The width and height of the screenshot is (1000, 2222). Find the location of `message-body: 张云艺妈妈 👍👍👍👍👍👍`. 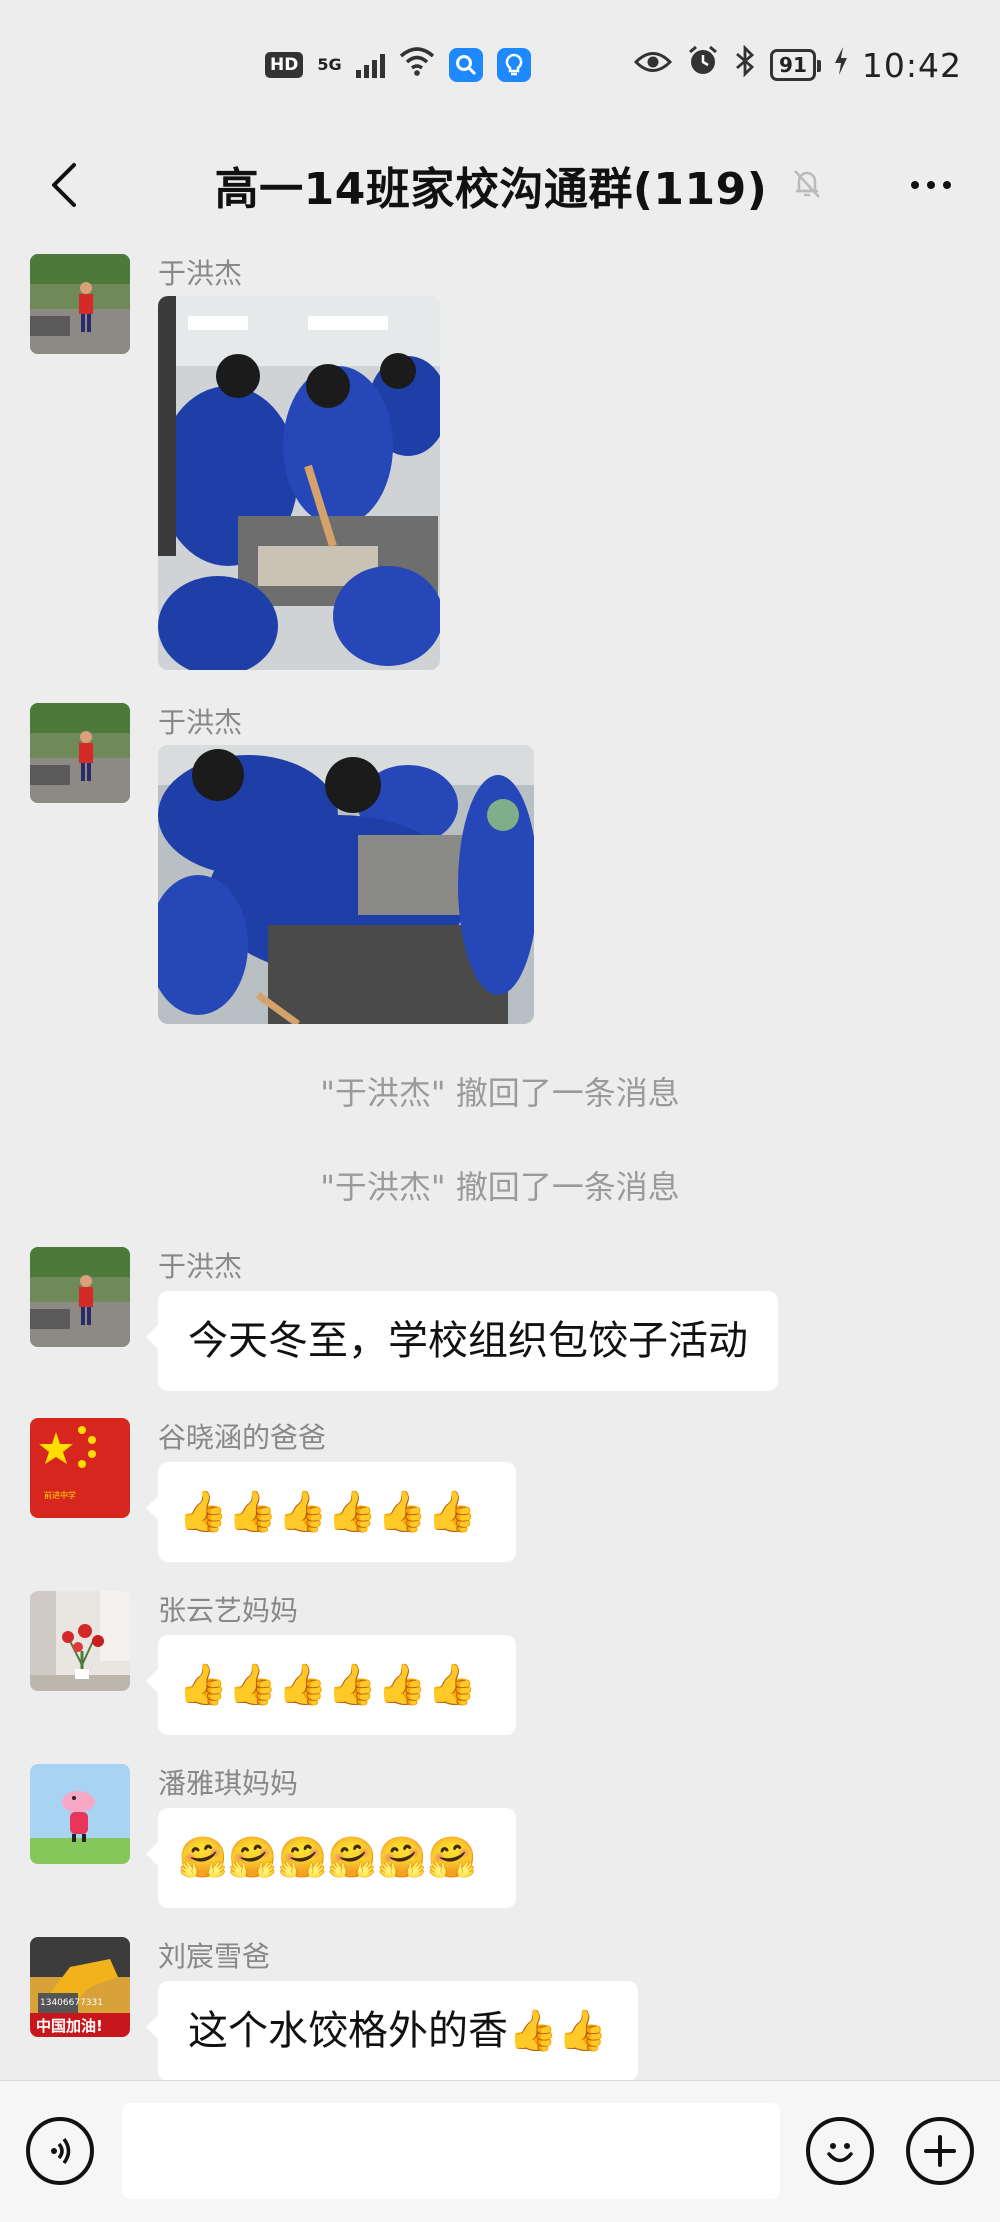

message-body: 张云艺妈妈 👍👍👍👍👍👍 is located at coordinates (331, 1663).